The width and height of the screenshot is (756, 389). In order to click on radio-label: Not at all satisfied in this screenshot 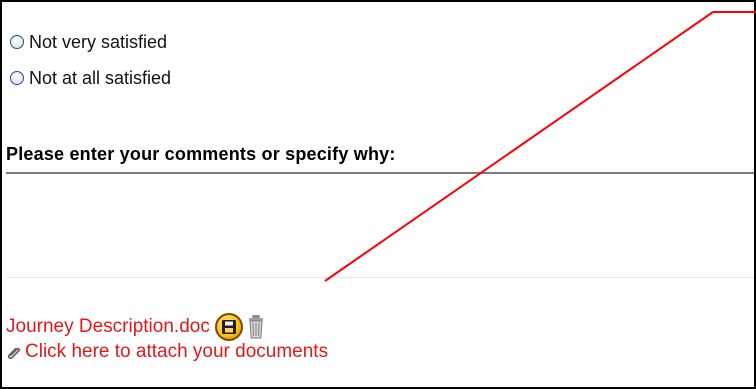, I will do `click(100, 77)`.